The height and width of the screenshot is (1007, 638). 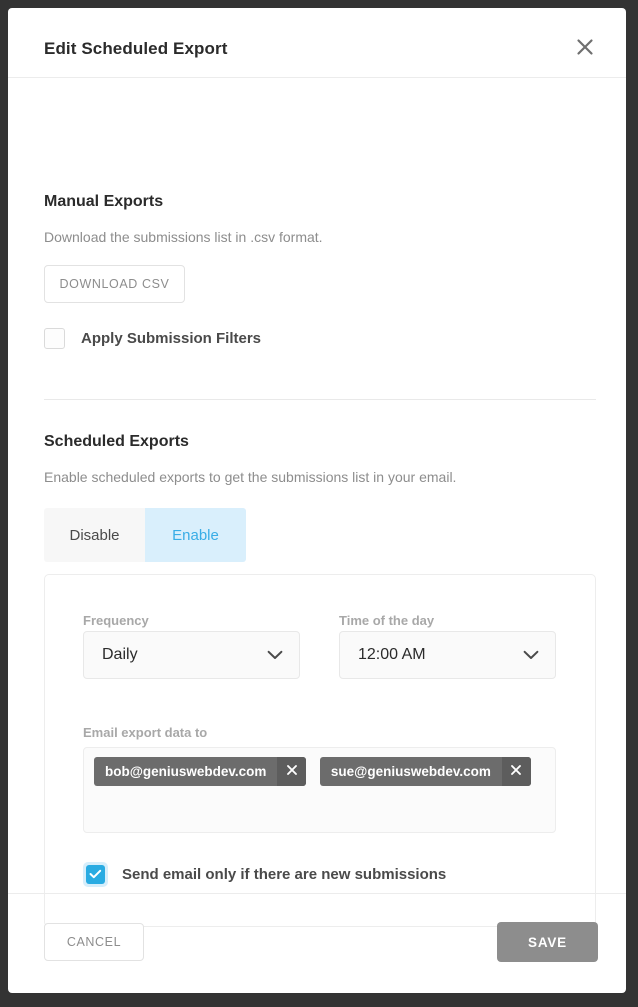 What do you see at coordinates (547, 942) in the screenshot?
I see `save-button: SAVE` at bounding box center [547, 942].